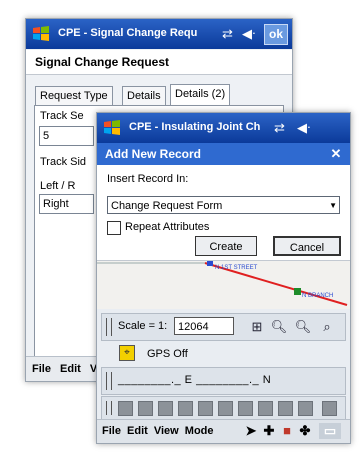 The width and height of the screenshot is (364, 453). I want to click on insert-record-value: Change Request Form, so click(167, 206).